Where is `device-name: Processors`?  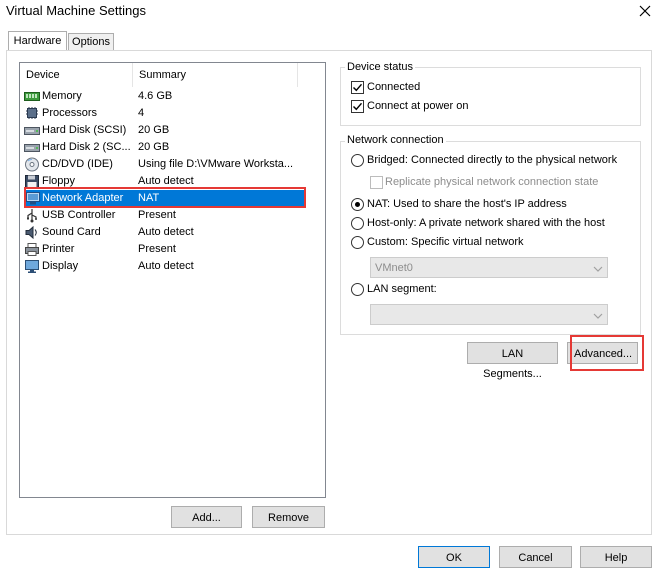
device-name: Processors is located at coordinates (70, 113).